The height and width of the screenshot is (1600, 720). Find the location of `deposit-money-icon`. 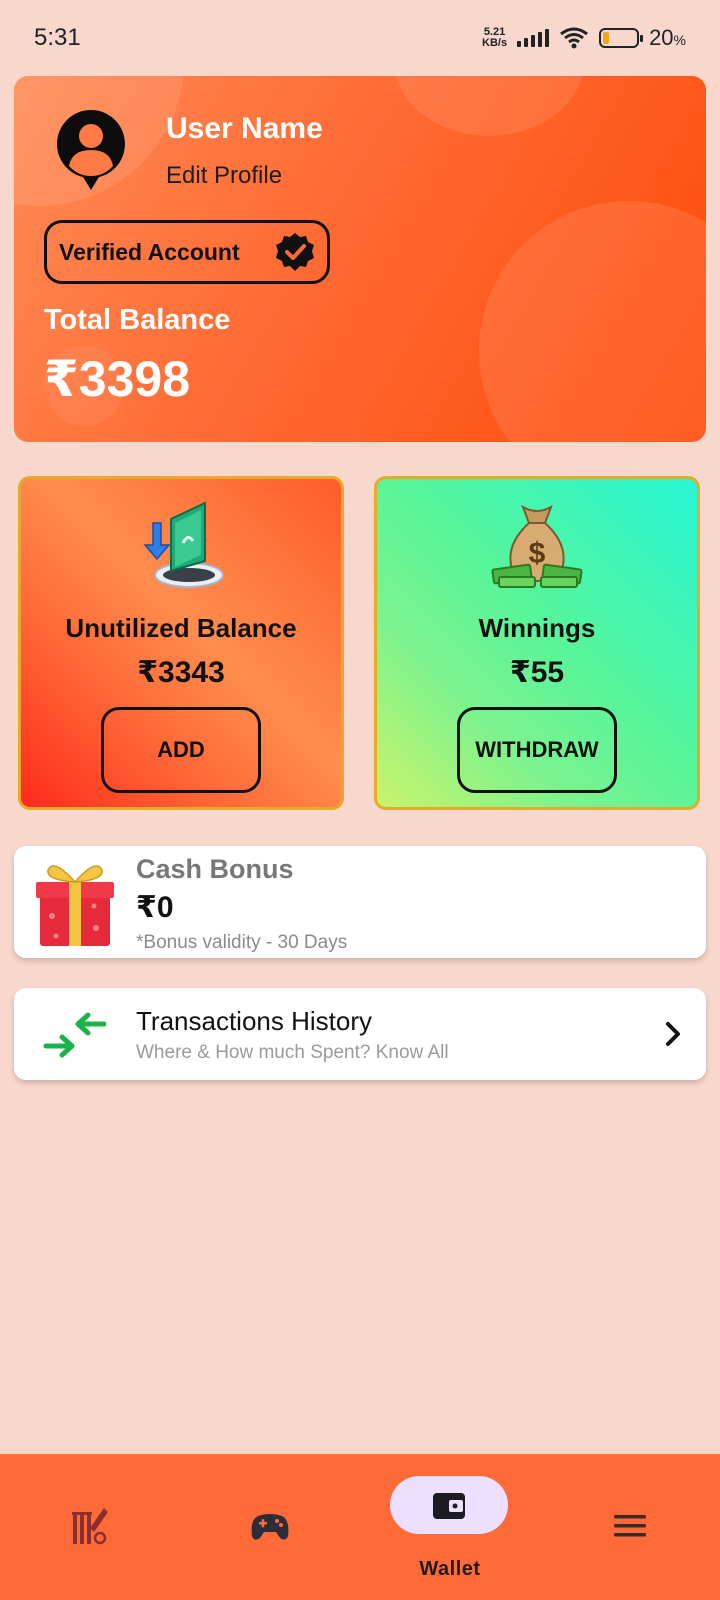

deposit-money-icon is located at coordinates (183, 544).